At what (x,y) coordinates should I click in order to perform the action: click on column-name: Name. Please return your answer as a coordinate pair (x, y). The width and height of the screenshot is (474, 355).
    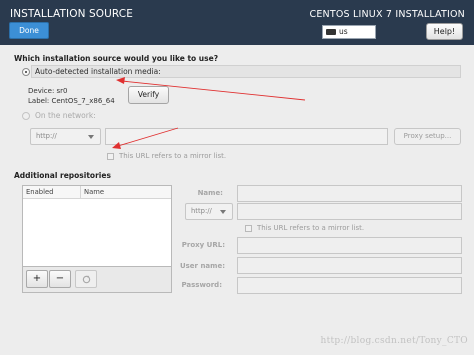
    Looking at the image, I should click on (94, 192).